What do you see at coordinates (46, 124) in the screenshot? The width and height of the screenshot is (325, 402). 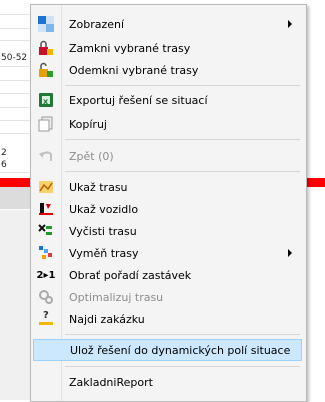 I see `copy-icon` at bounding box center [46, 124].